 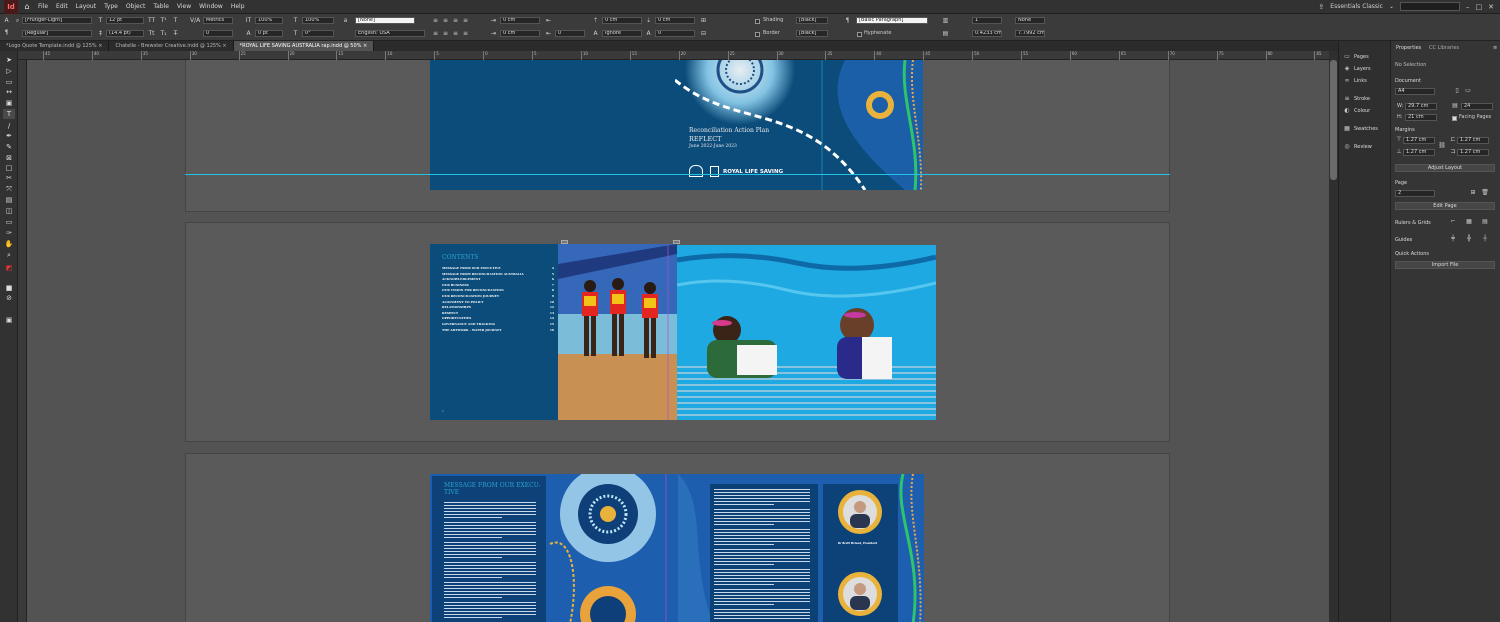 What do you see at coordinates (9, 126) in the screenshot?
I see `line-tool-icon: /` at bounding box center [9, 126].